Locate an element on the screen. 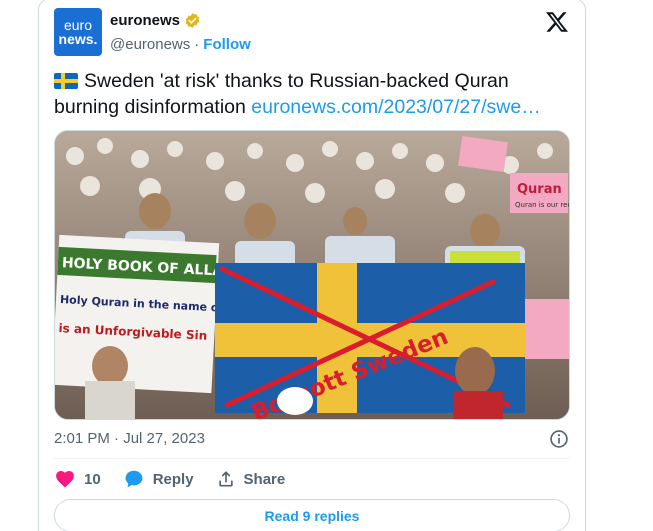 The image size is (653, 531). read-replies-button: Read 9 replies is located at coordinates (312, 515).